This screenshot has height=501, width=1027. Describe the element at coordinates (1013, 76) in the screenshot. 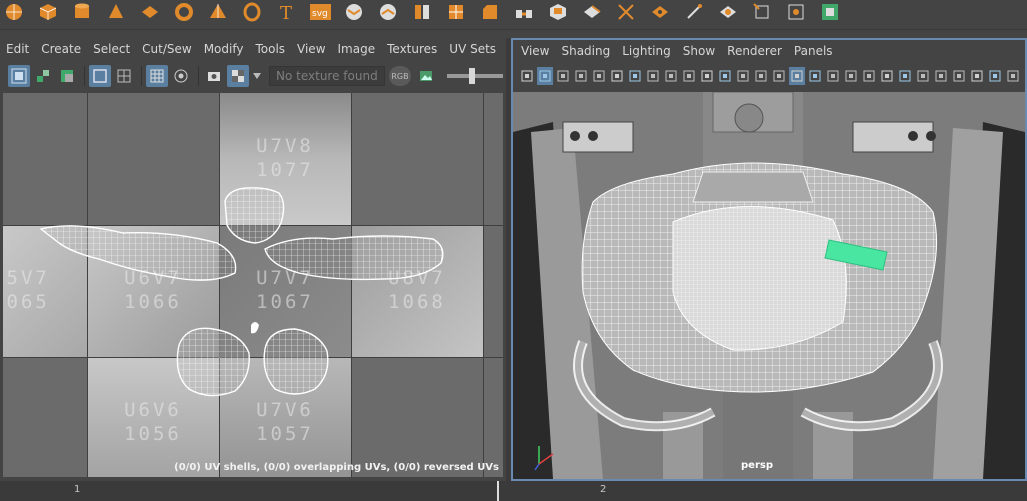

I see `backface-culling-icon` at that location.